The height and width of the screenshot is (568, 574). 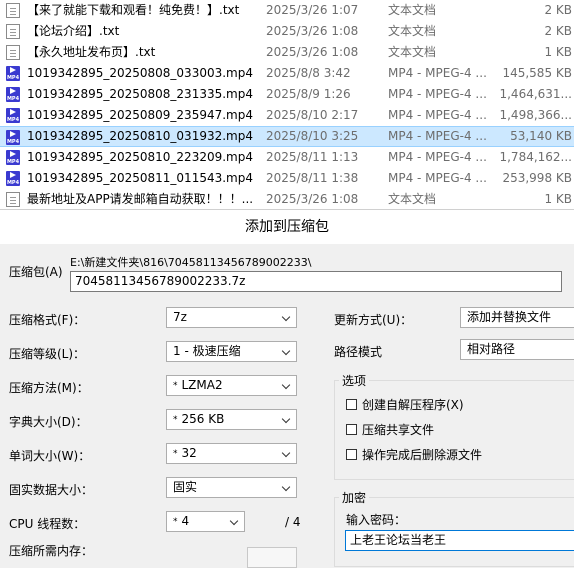 I want to click on shared-files-checkbox, so click(x=351, y=429).